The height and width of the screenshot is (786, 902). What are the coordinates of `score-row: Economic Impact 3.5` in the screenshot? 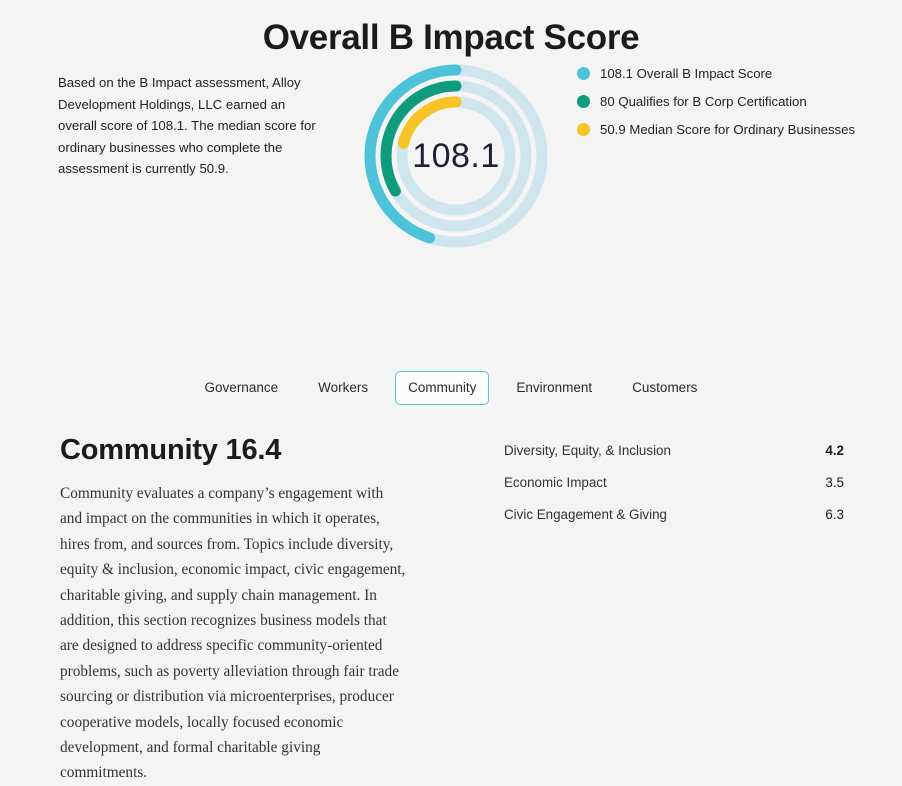 It's located at (674, 482).